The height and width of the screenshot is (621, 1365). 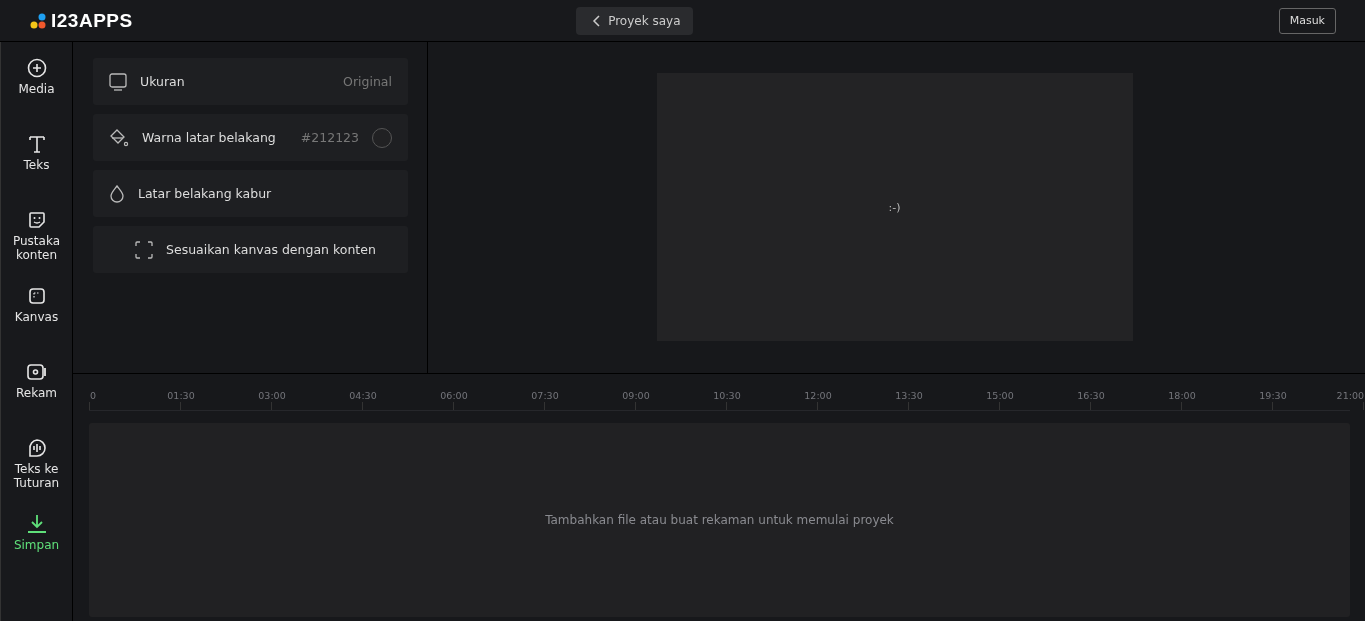 What do you see at coordinates (36, 400) in the screenshot?
I see `sidebar-item: Rekam` at bounding box center [36, 400].